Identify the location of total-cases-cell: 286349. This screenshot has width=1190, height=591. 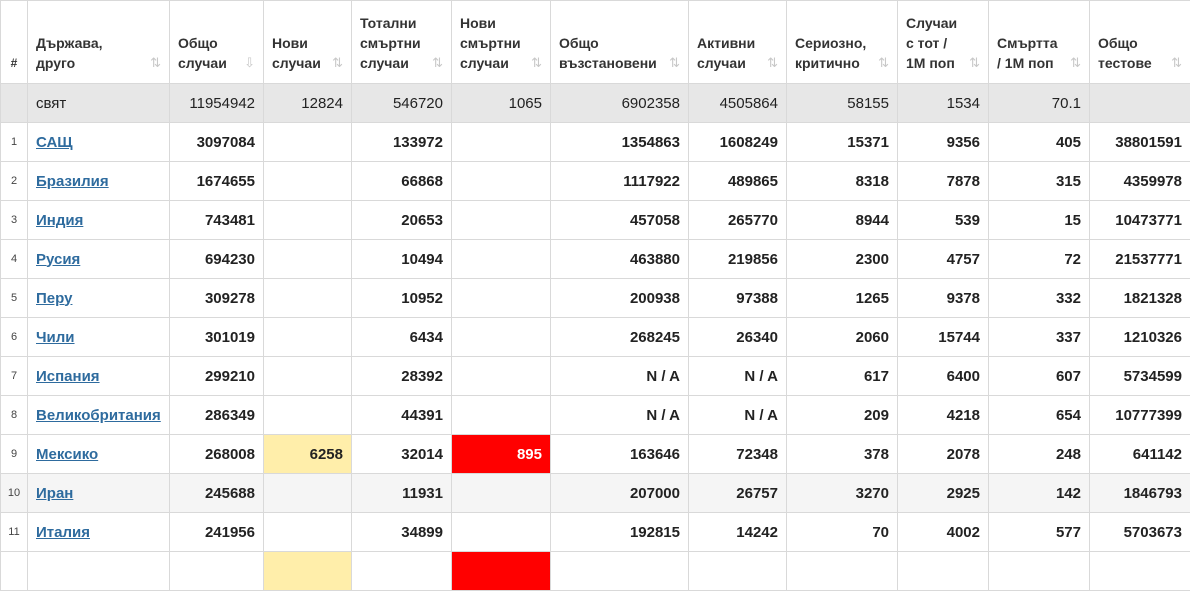
(217, 415).